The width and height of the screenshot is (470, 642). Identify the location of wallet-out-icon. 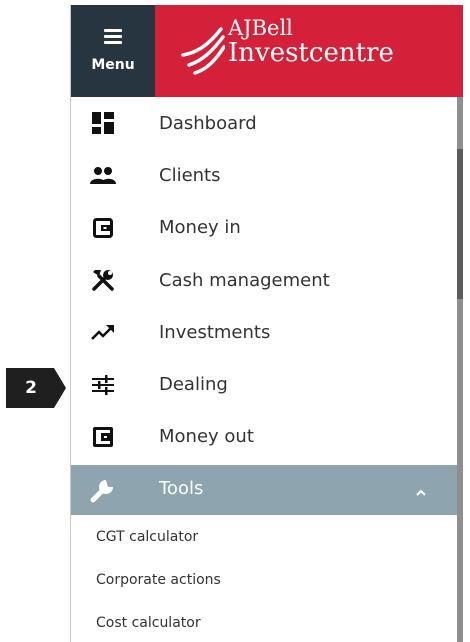
(103, 437).